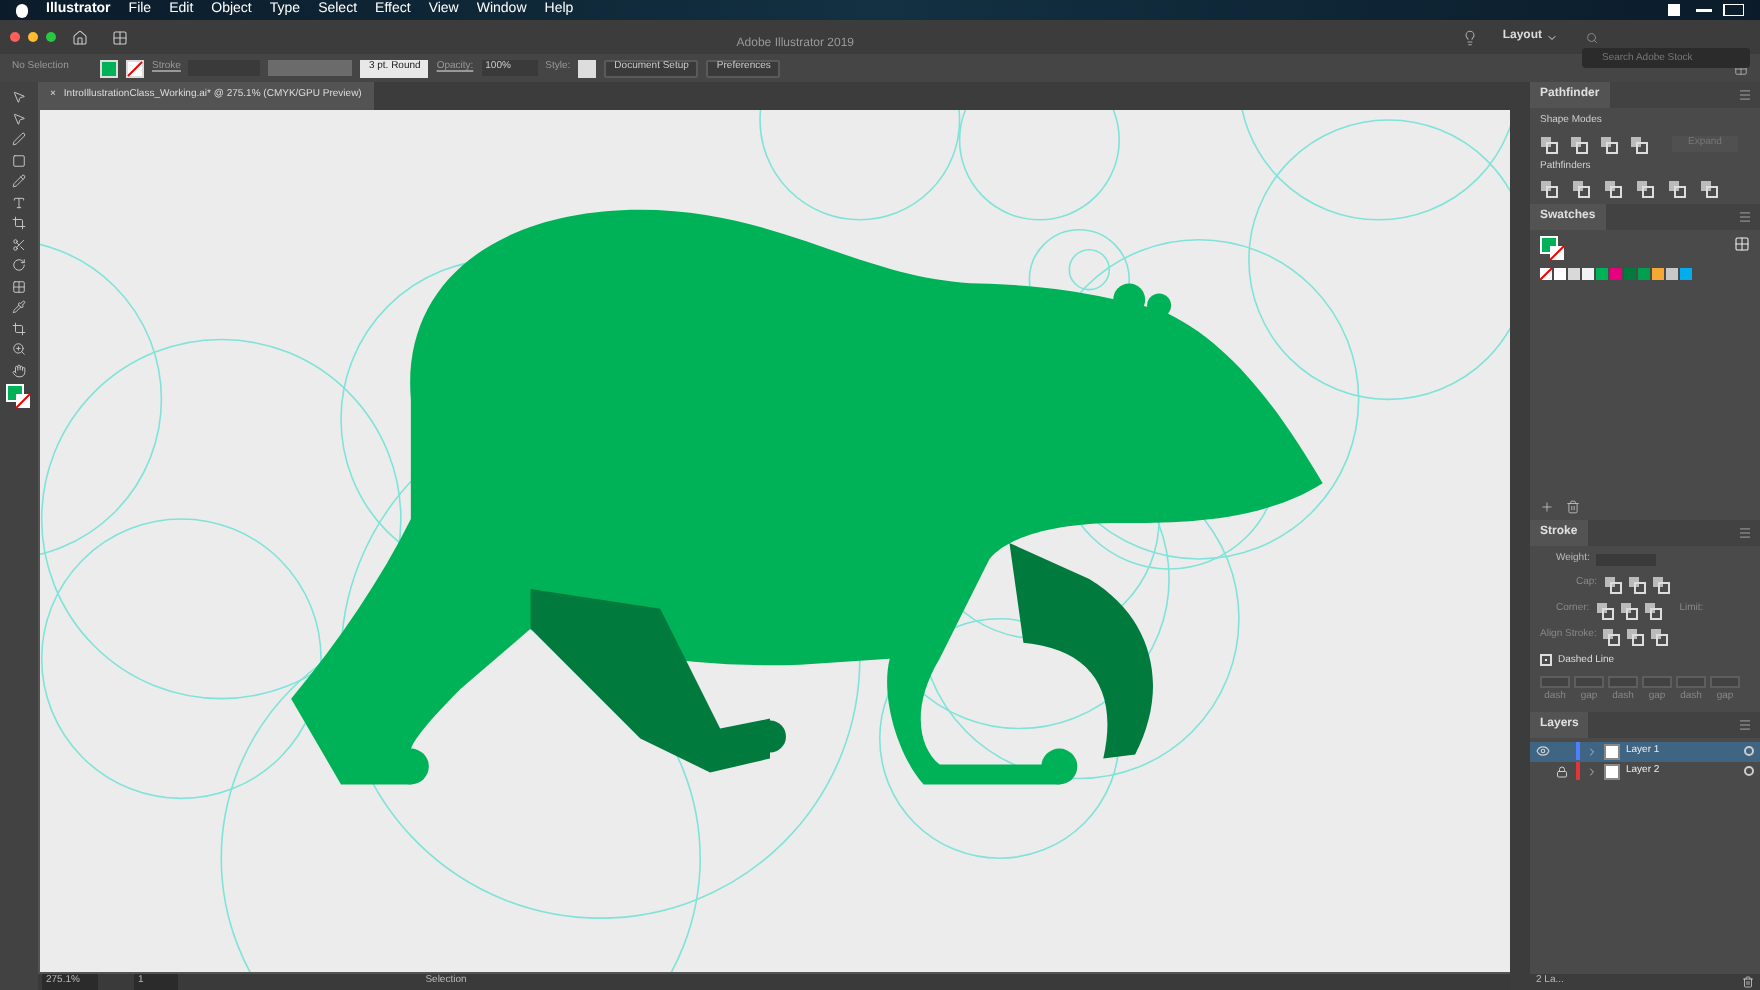 The height and width of the screenshot is (990, 1760). What do you see at coordinates (587, 68) in the screenshot?
I see `style-swatch` at bounding box center [587, 68].